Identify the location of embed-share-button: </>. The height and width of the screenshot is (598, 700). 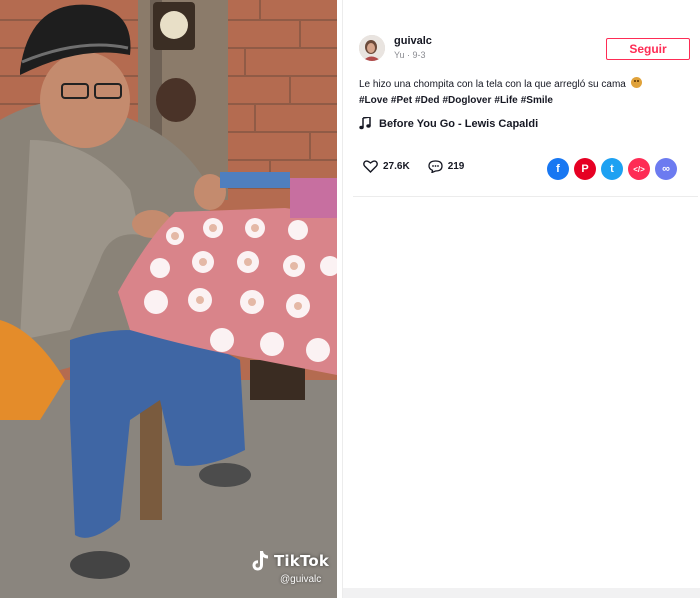
(639, 169).